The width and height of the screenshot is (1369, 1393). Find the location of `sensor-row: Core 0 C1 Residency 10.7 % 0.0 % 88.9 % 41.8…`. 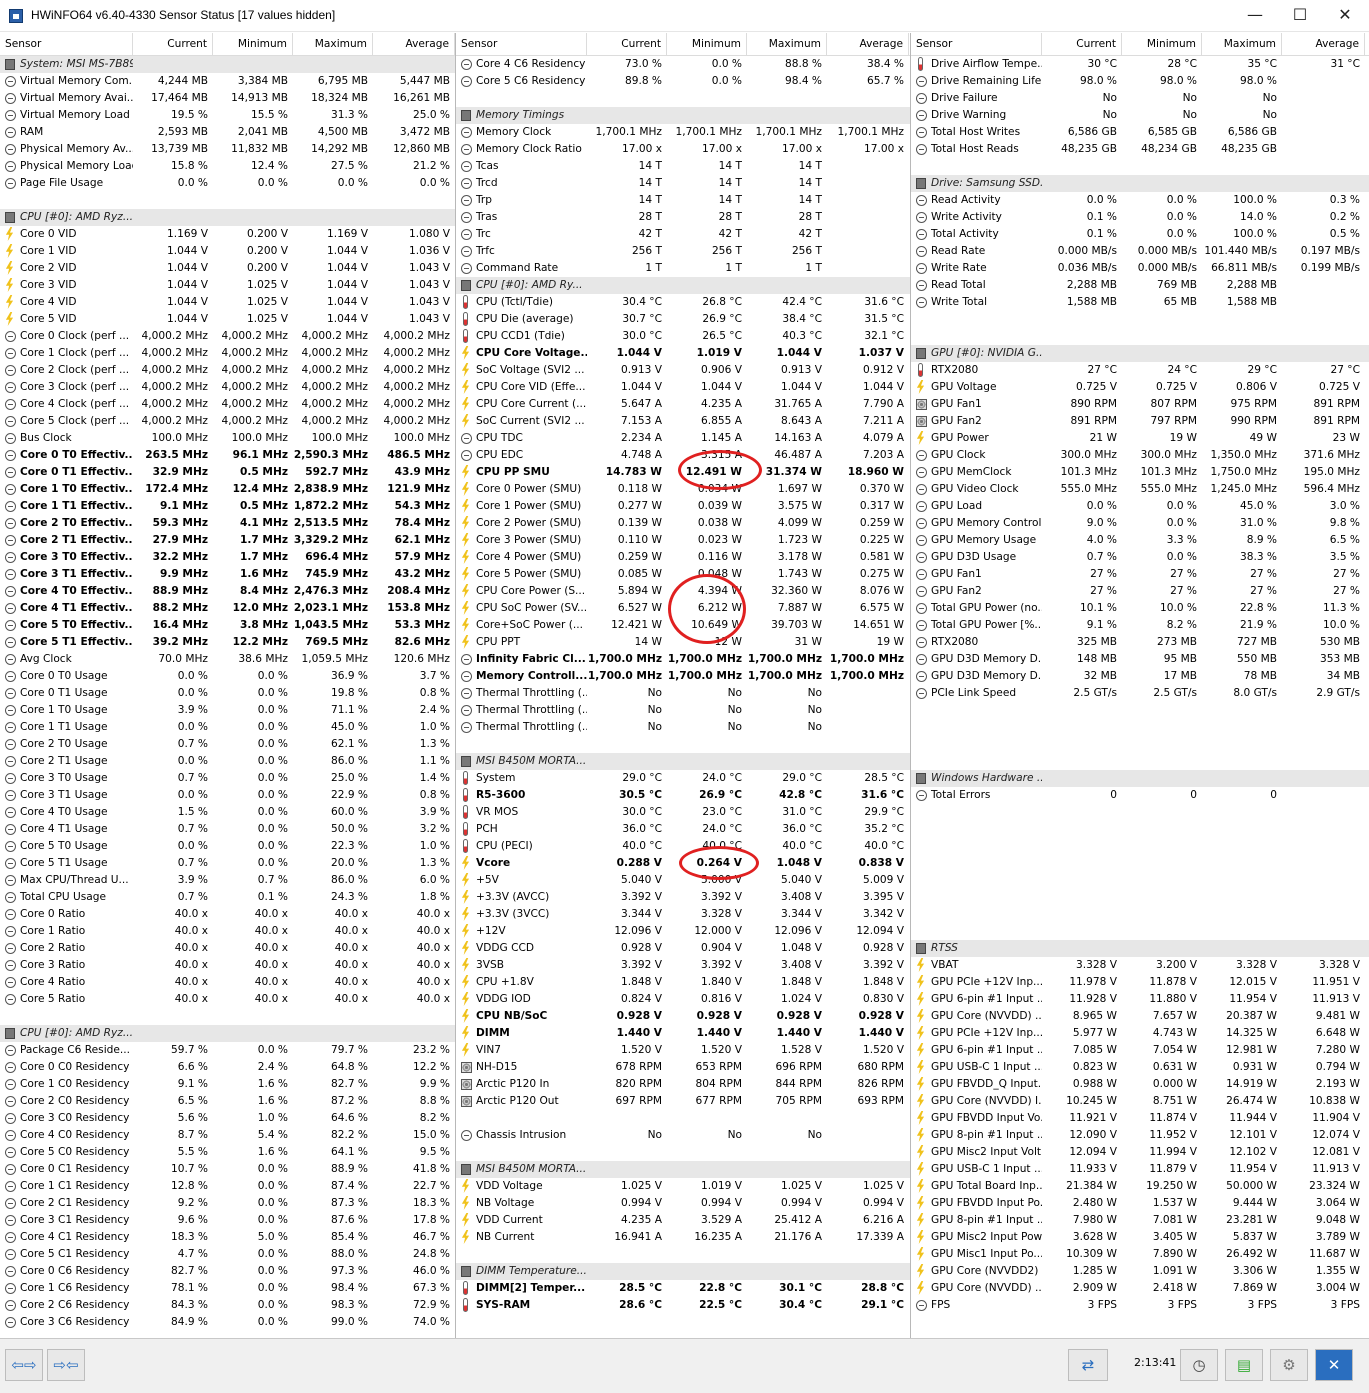

sensor-row: Core 0 C1 Residency 10.7 % 0.0 % 88.9 % 41.8… is located at coordinates (227, 1169).